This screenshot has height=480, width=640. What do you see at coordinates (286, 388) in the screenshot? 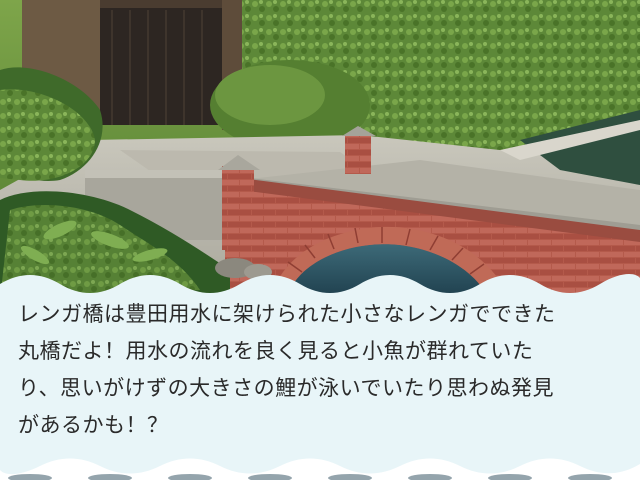
I see `caption-line-3: り、思いがけずの大きさの鯉が泳いでいたり思わぬ発見` at bounding box center [286, 388].